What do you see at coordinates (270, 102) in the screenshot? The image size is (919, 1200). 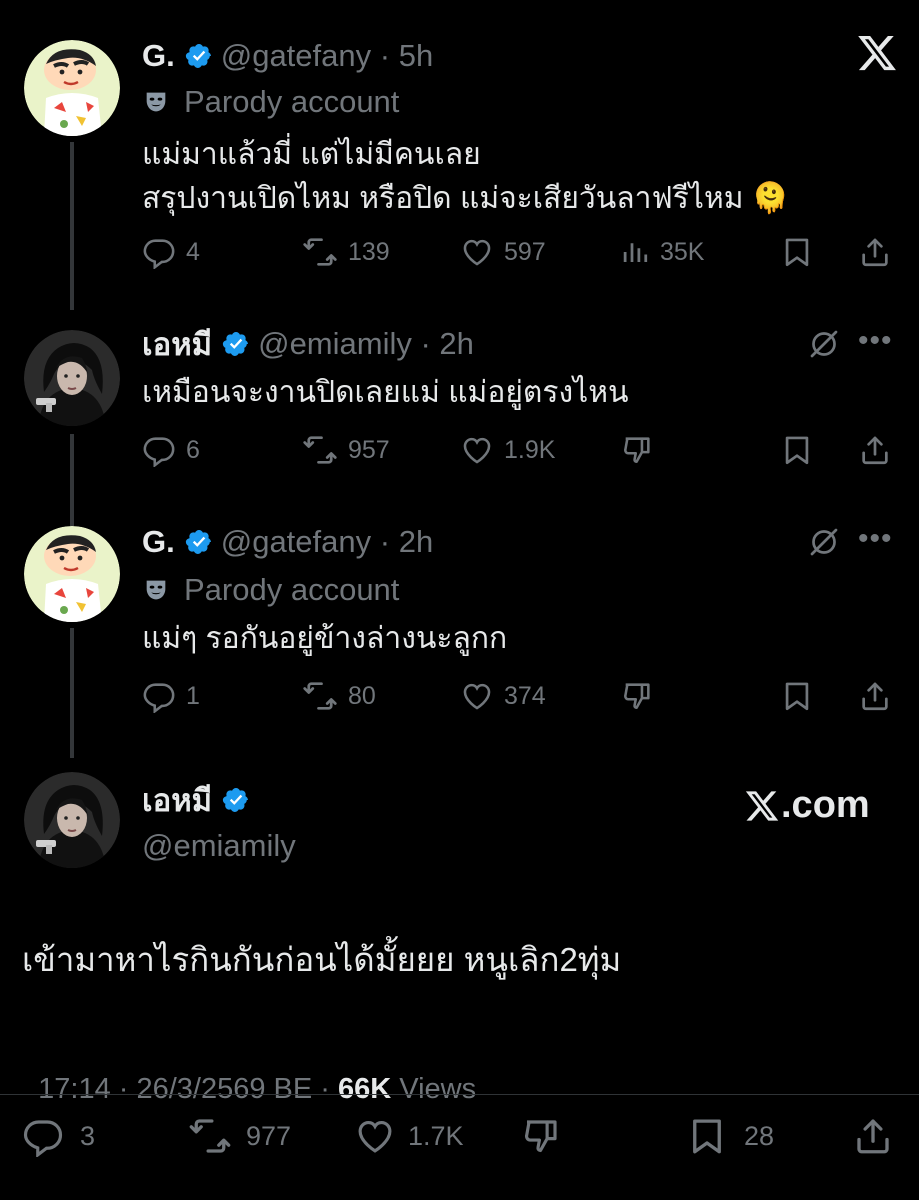 I see `parody-label: Parody account` at bounding box center [270, 102].